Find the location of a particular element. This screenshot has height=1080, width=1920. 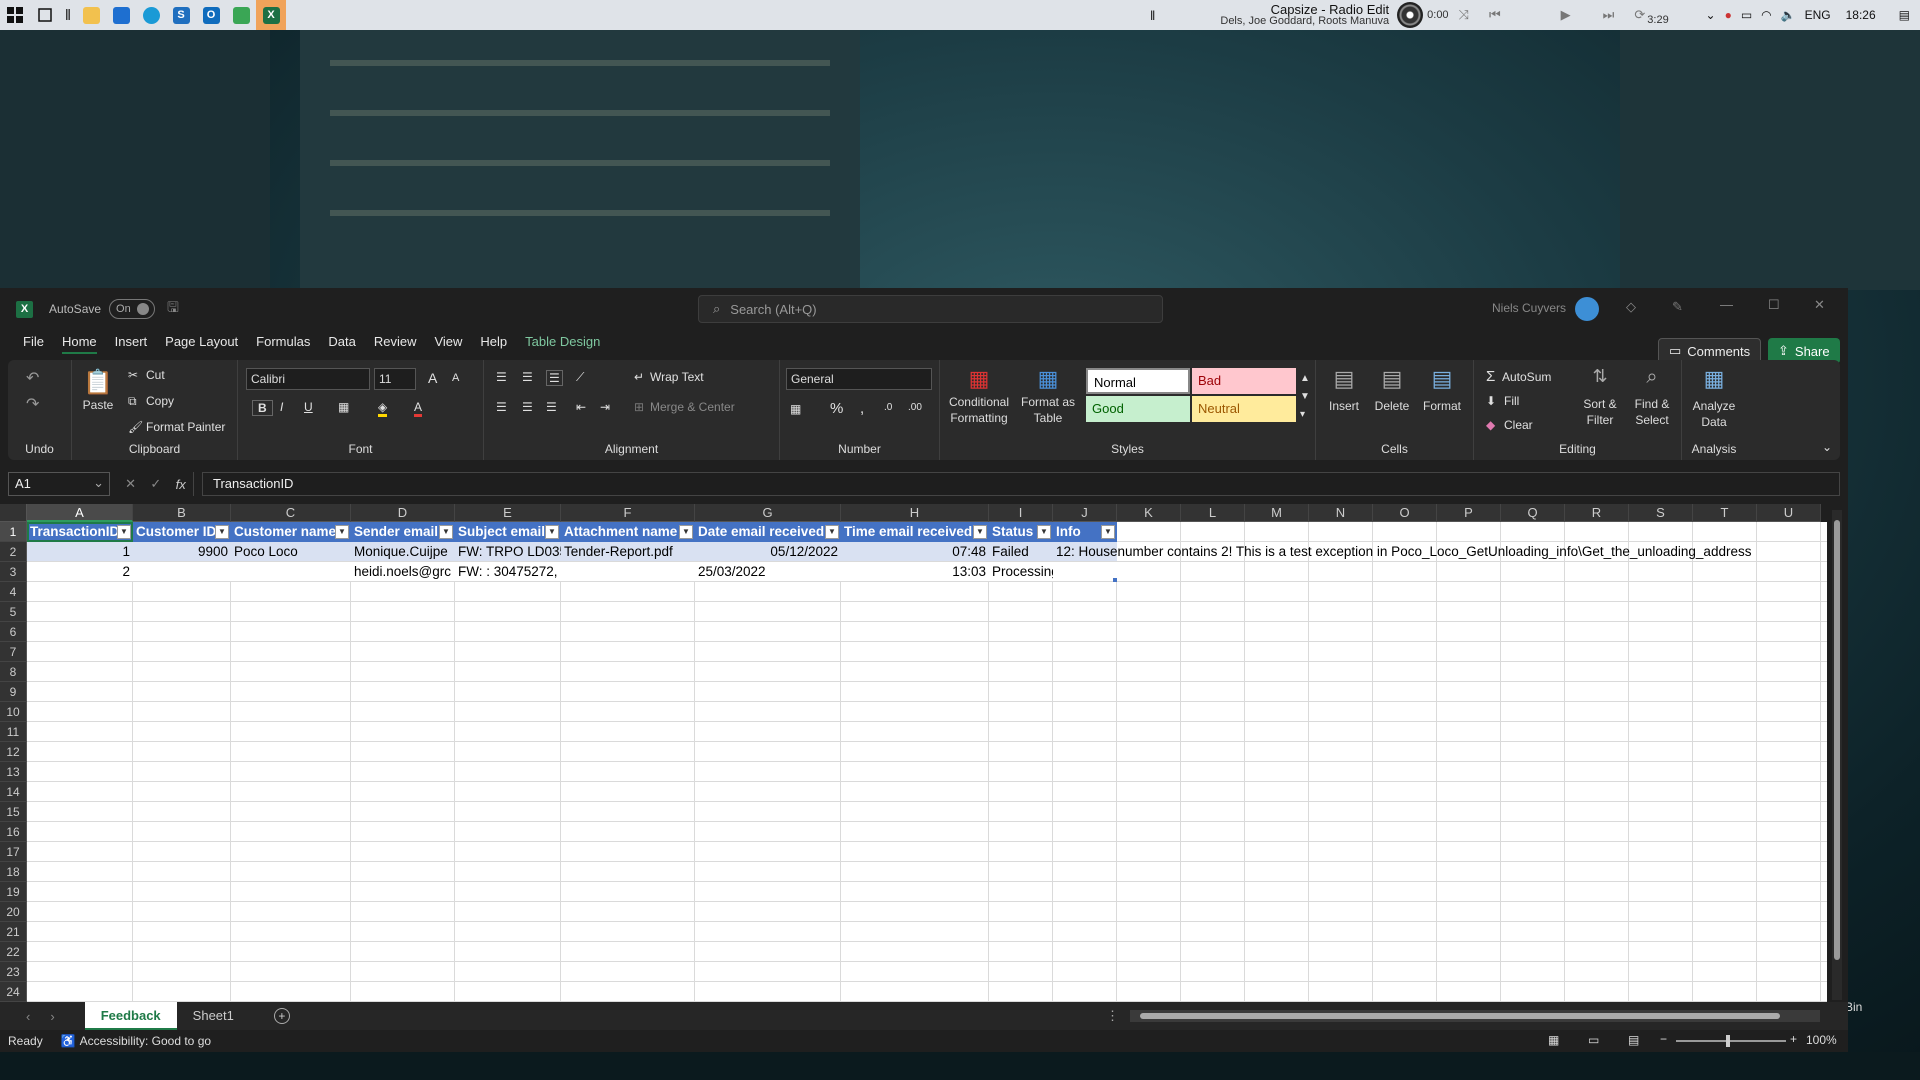

horizontal-scrollbar is located at coordinates (1475, 1016).